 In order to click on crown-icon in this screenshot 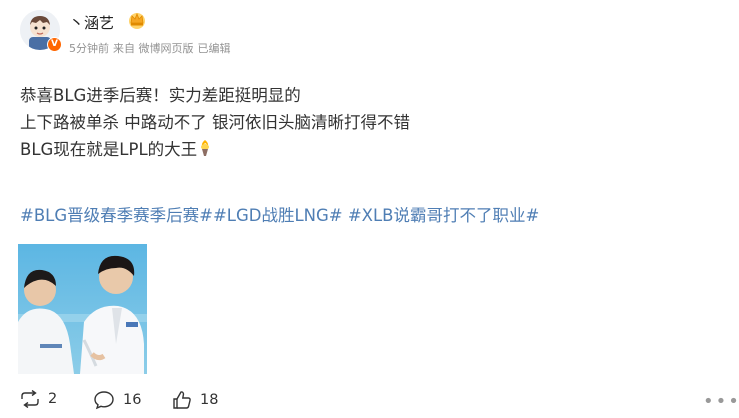, I will do `click(137, 20)`.